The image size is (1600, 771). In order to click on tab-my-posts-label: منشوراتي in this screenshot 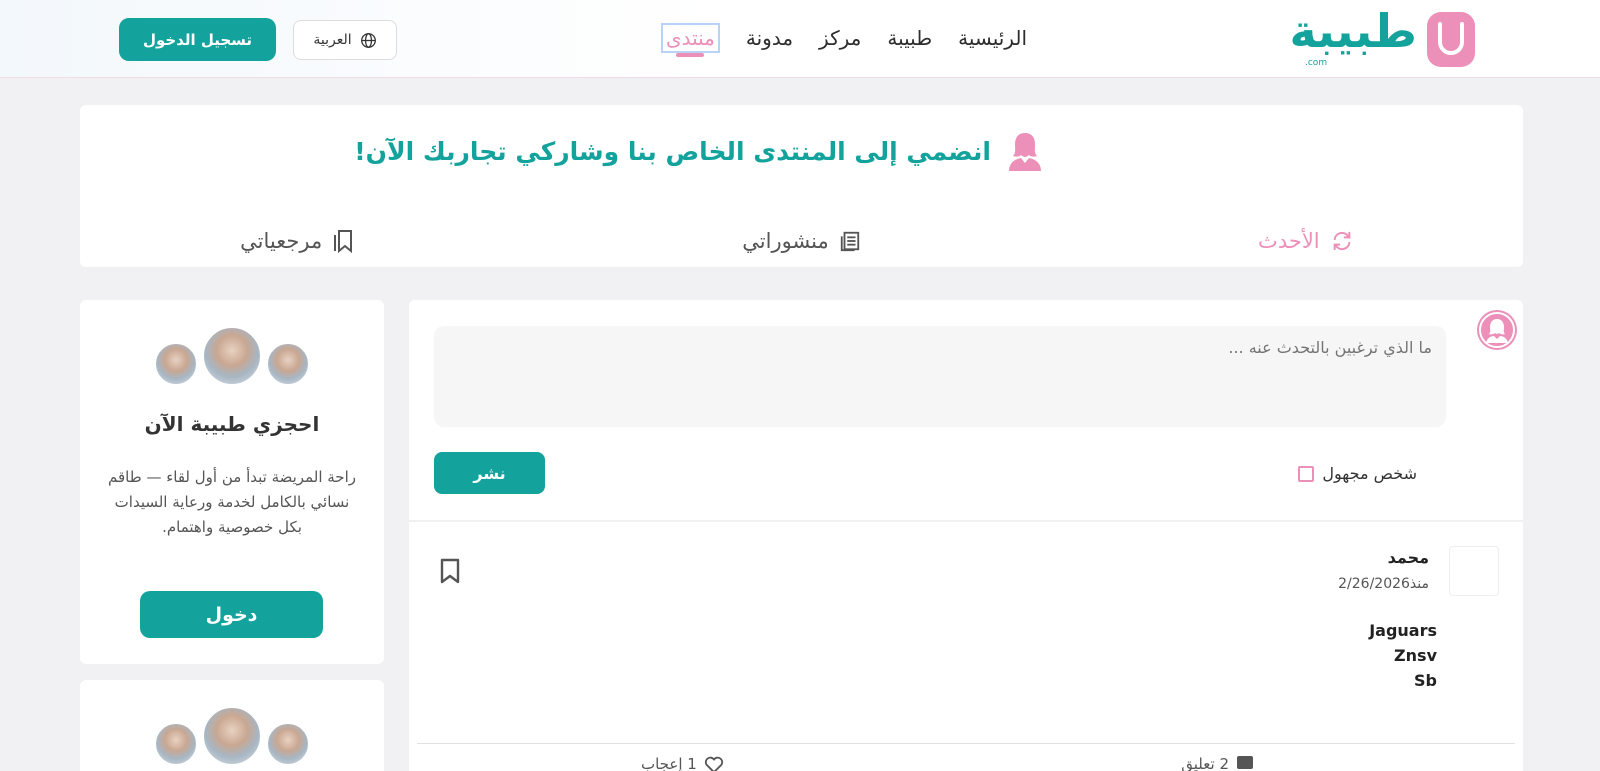, I will do `click(785, 241)`.